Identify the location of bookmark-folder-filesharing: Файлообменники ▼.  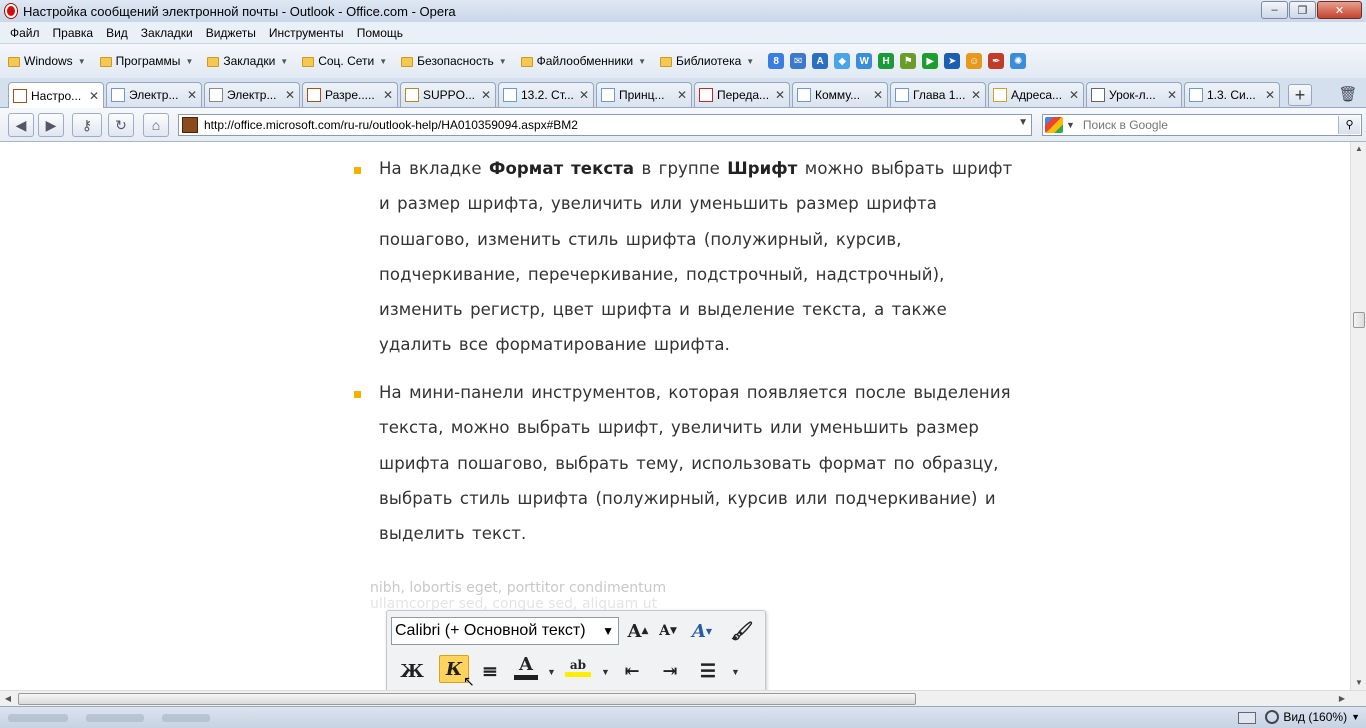
(583, 61).